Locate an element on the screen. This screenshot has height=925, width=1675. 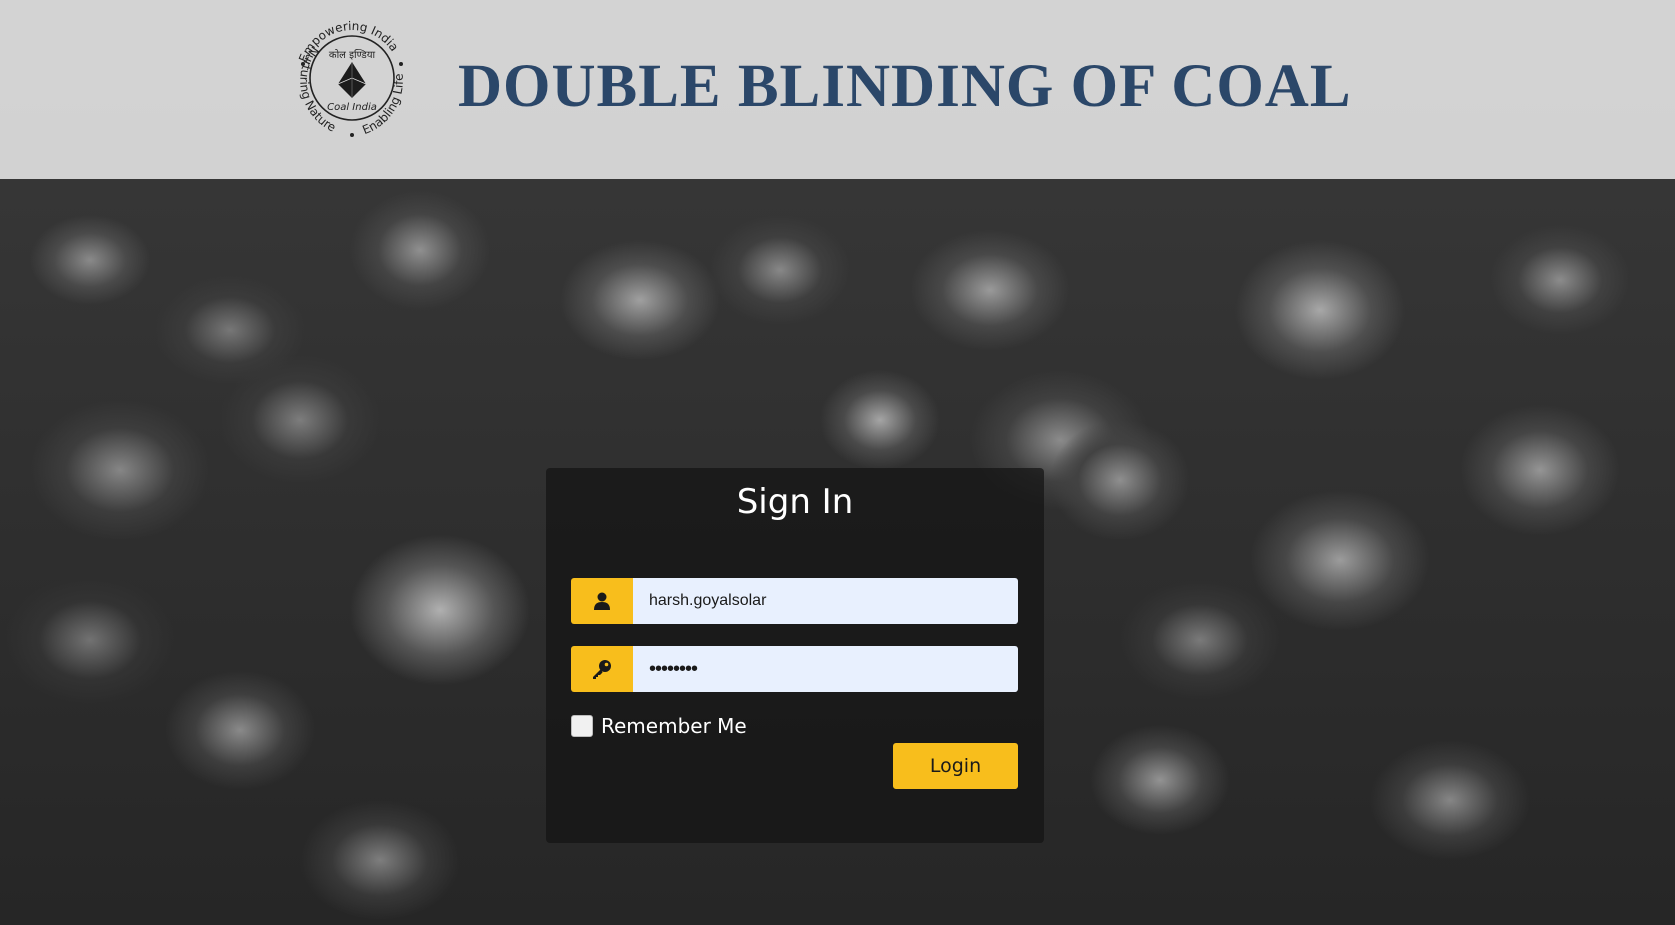
logo-hindi-text: कोल इण्डिया is located at coordinates (352, 55).